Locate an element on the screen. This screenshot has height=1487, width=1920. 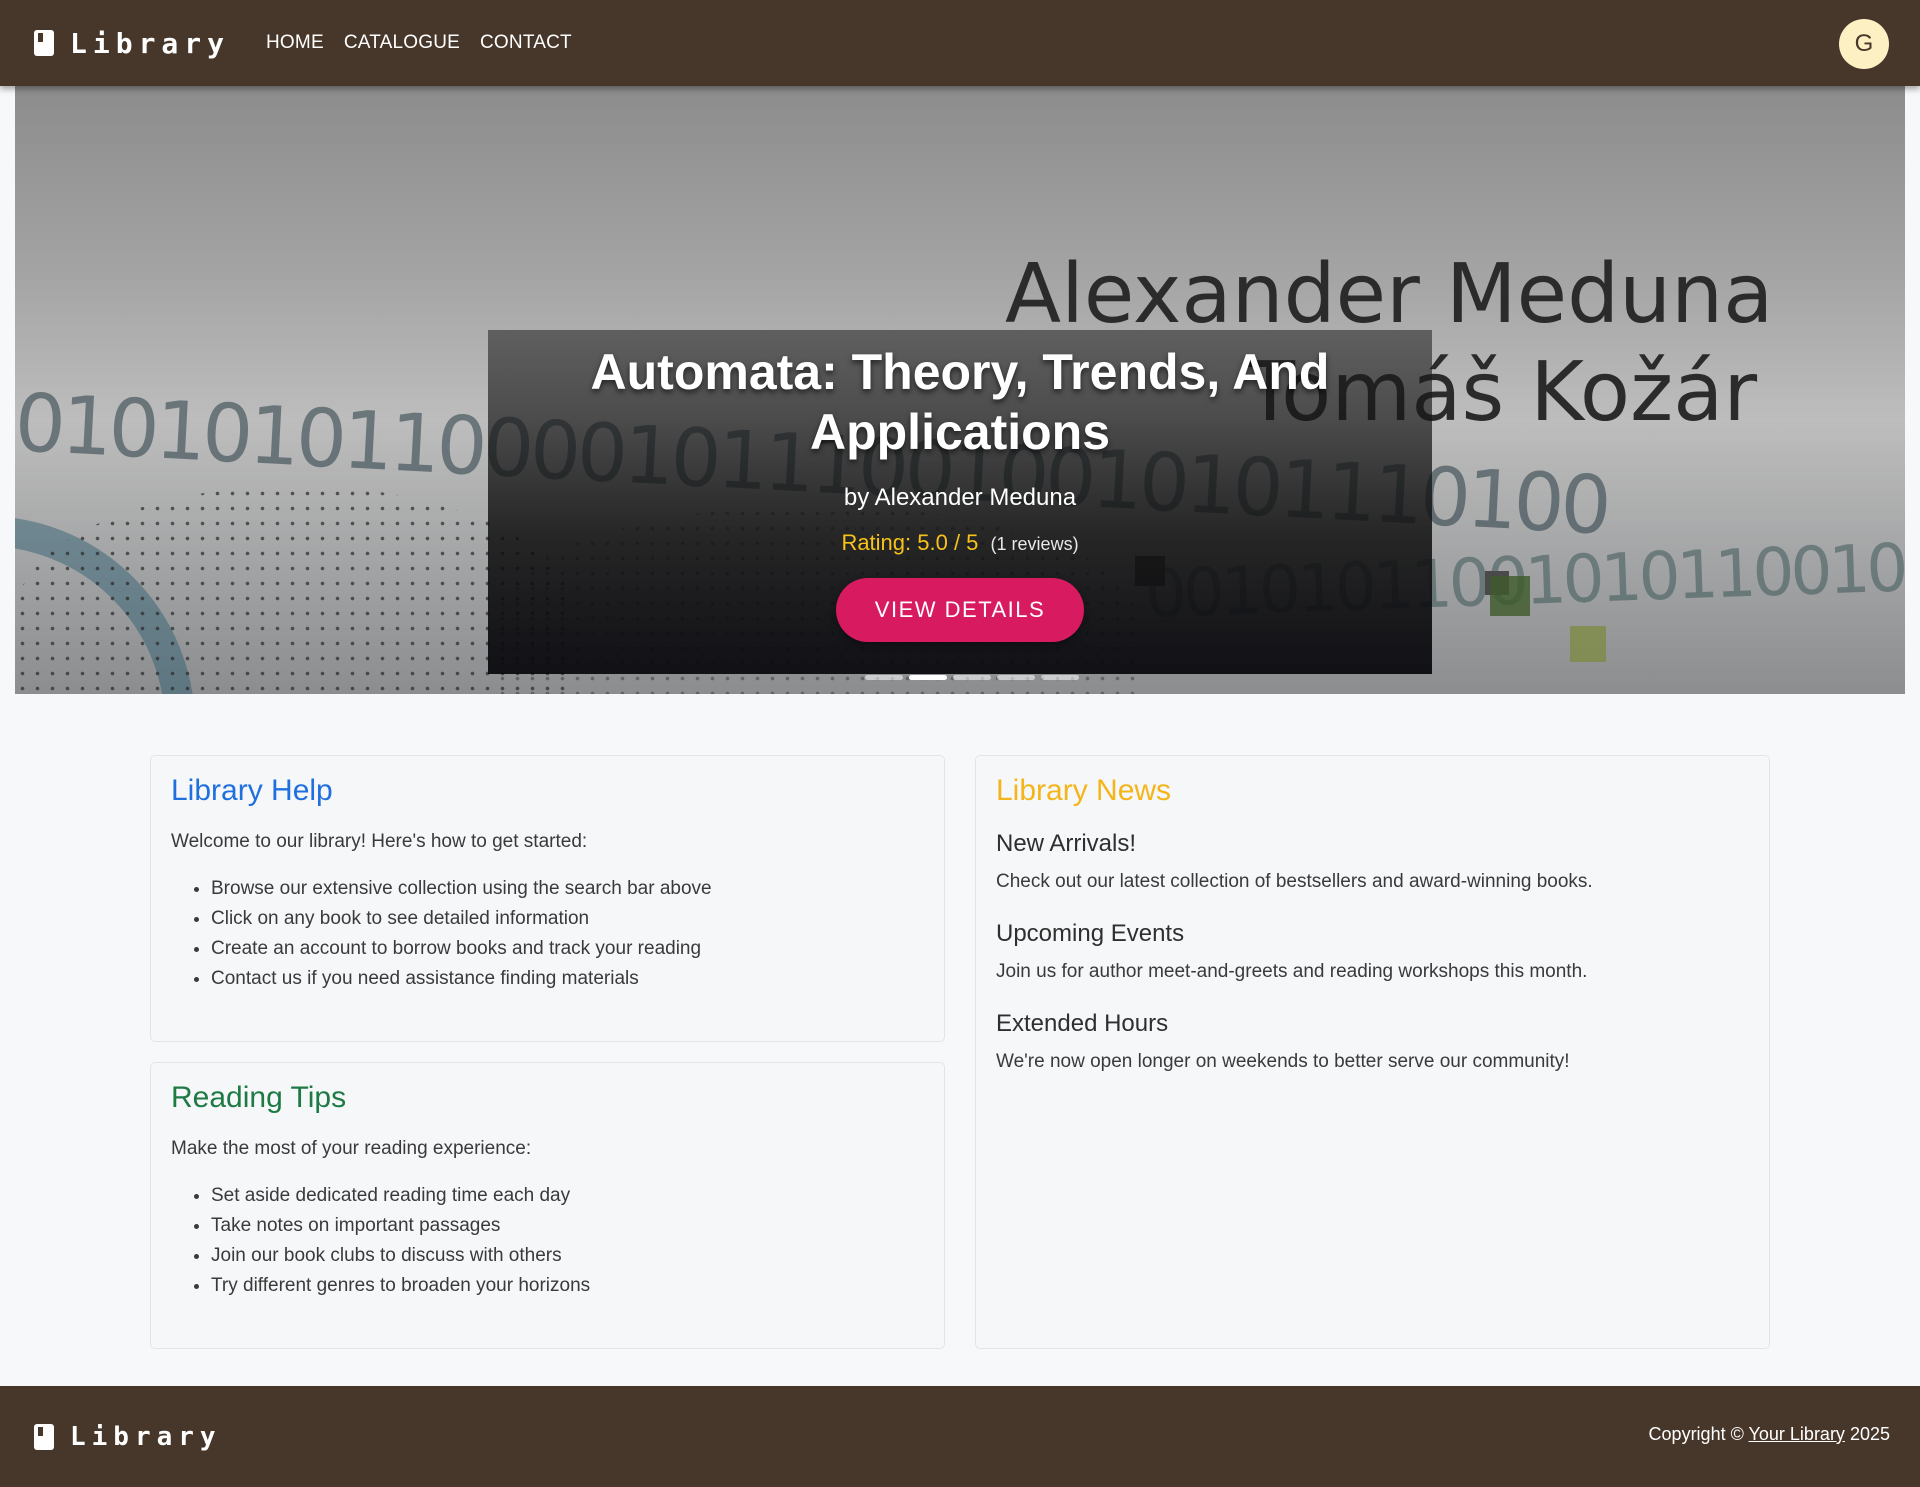
footer-brand-link: Library is located at coordinates (128, 1437).